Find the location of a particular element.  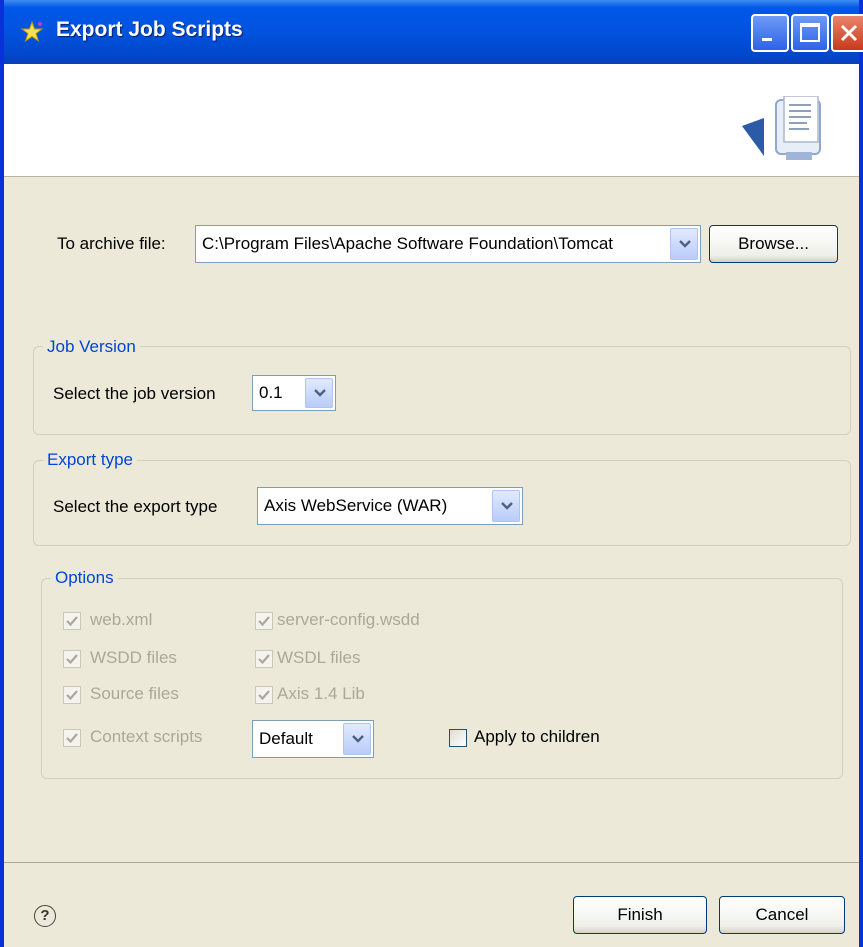

context-value: Default is located at coordinates (286, 739).